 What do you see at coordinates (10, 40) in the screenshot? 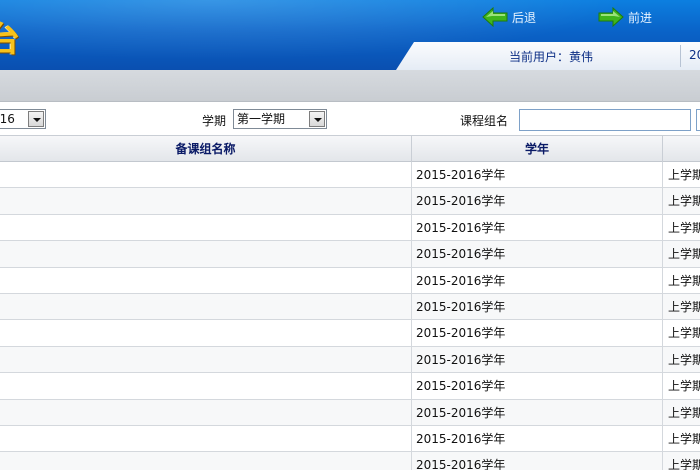
I see `logo-title: 台` at bounding box center [10, 40].